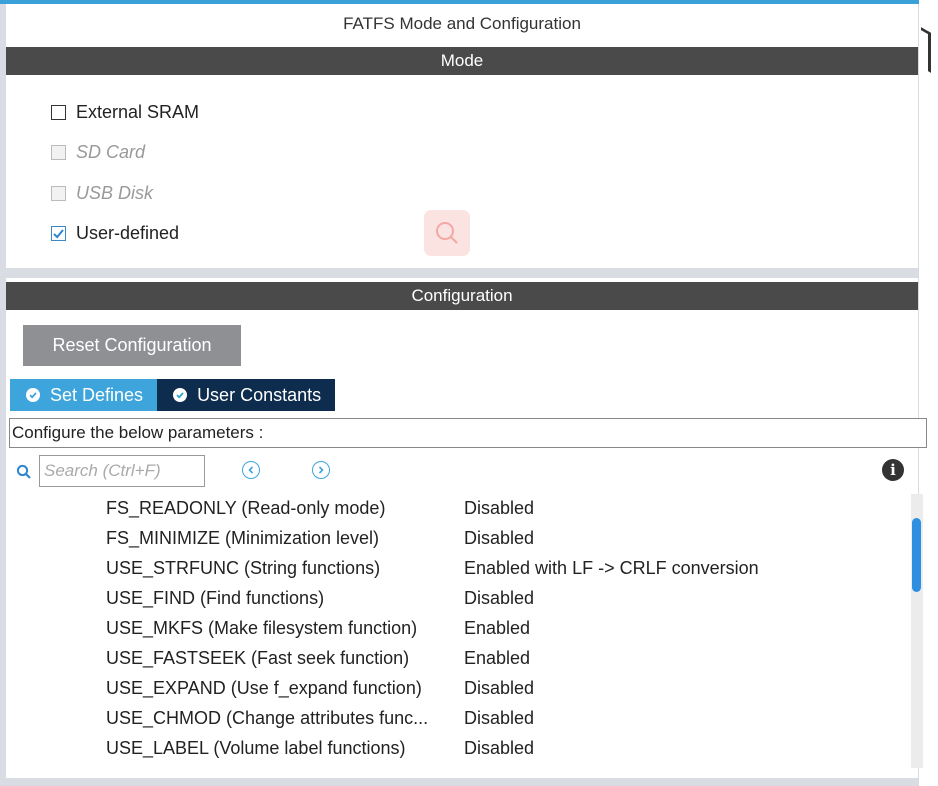  I want to click on watermark-search-icon, so click(447, 233).